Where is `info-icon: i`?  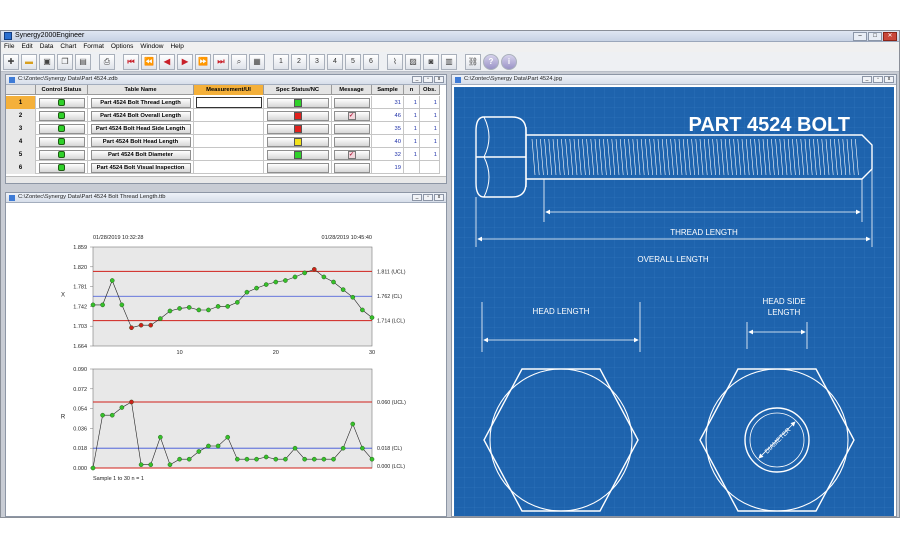 info-icon: i is located at coordinates (509, 61).